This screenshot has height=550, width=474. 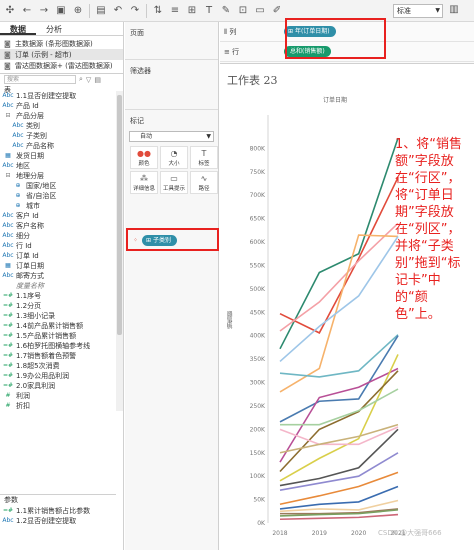 I want to click on redo-icon: ↷, so click(x=135, y=11).